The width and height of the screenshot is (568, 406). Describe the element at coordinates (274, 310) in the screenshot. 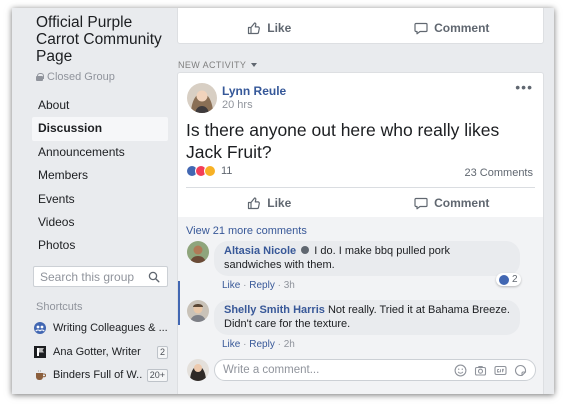

I see `comment-author: Shelly Smith Harris` at that location.